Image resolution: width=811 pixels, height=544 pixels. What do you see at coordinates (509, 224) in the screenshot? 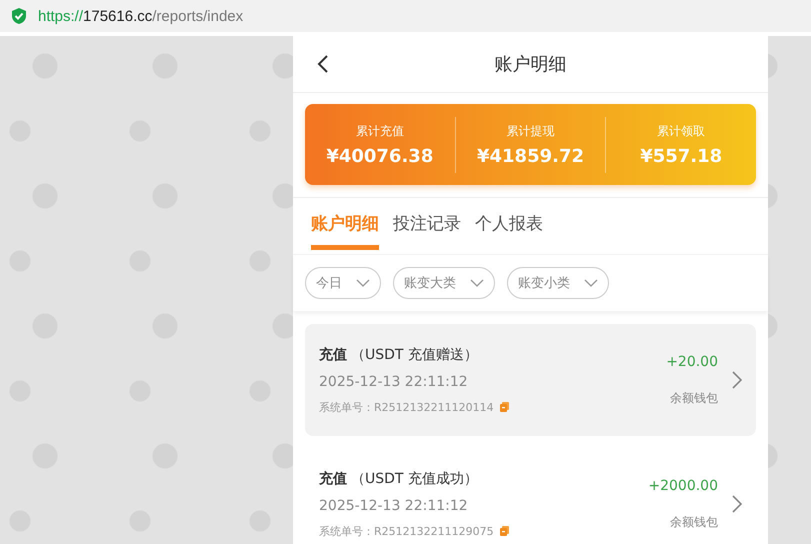
I see `tab: 个人报表` at bounding box center [509, 224].